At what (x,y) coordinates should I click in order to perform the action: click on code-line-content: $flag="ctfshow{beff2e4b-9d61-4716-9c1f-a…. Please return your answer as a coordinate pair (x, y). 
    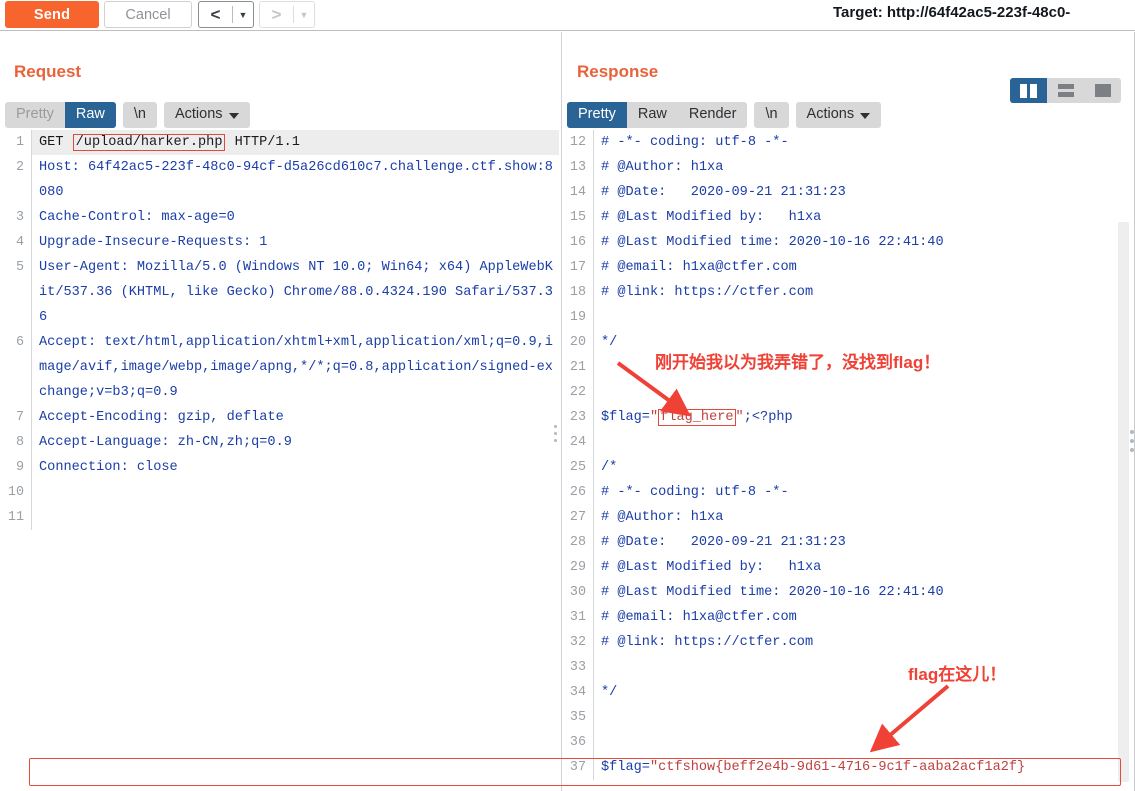
    Looking at the image, I should click on (864, 767).